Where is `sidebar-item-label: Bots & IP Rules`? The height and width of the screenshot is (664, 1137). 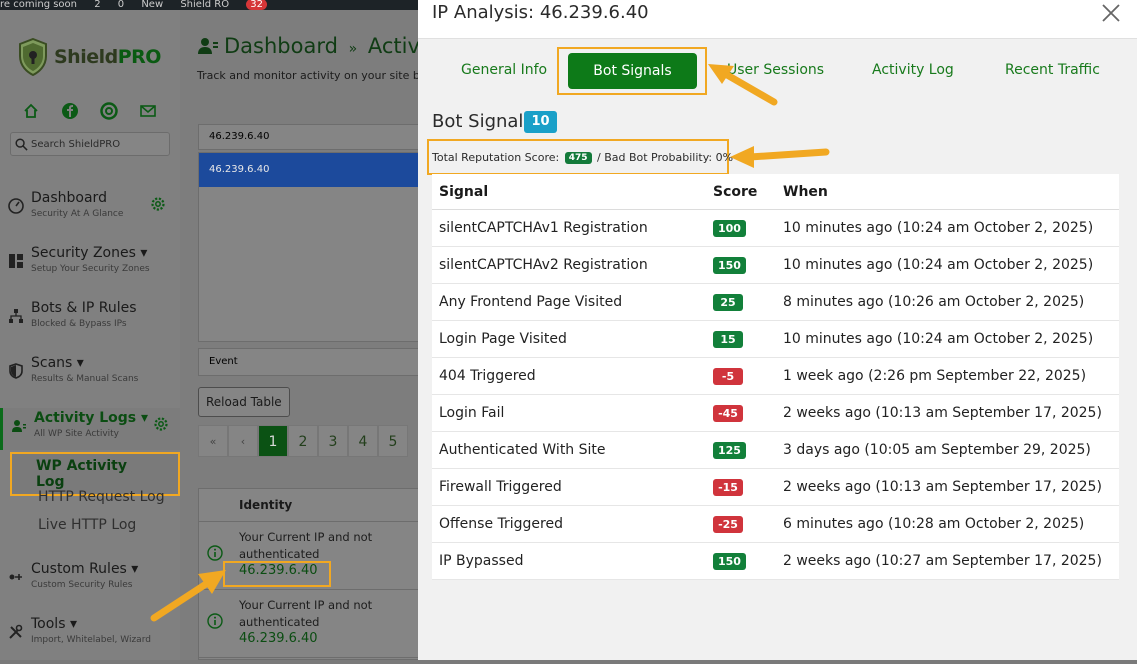 sidebar-item-label: Bots & IP Rules is located at coordinates (84, 308).